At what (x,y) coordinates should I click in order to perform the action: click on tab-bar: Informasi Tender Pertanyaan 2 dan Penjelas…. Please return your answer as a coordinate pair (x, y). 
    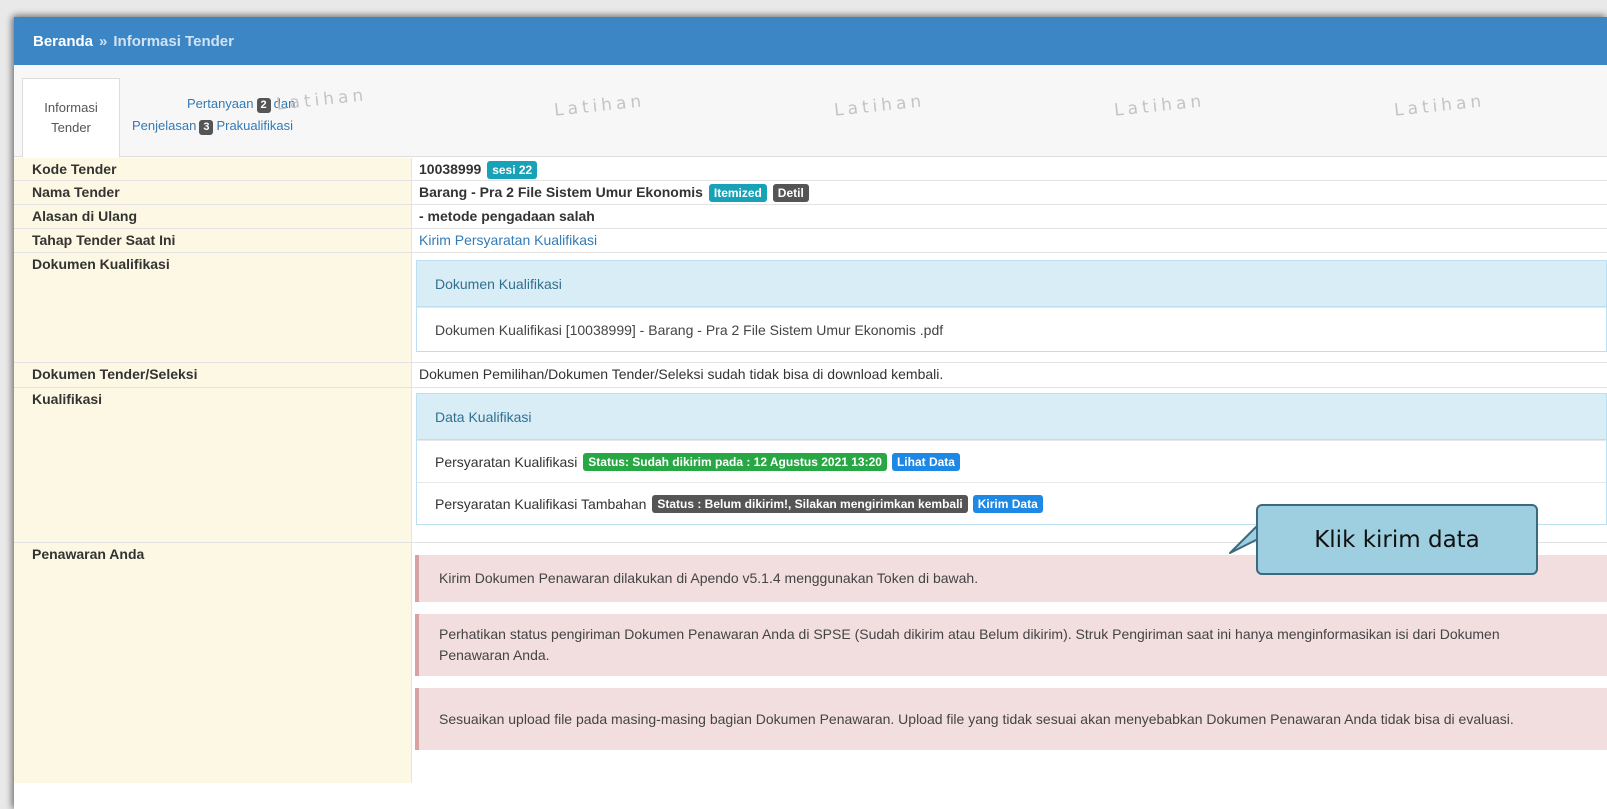
    Looking at the image, I should click on (810, 111).